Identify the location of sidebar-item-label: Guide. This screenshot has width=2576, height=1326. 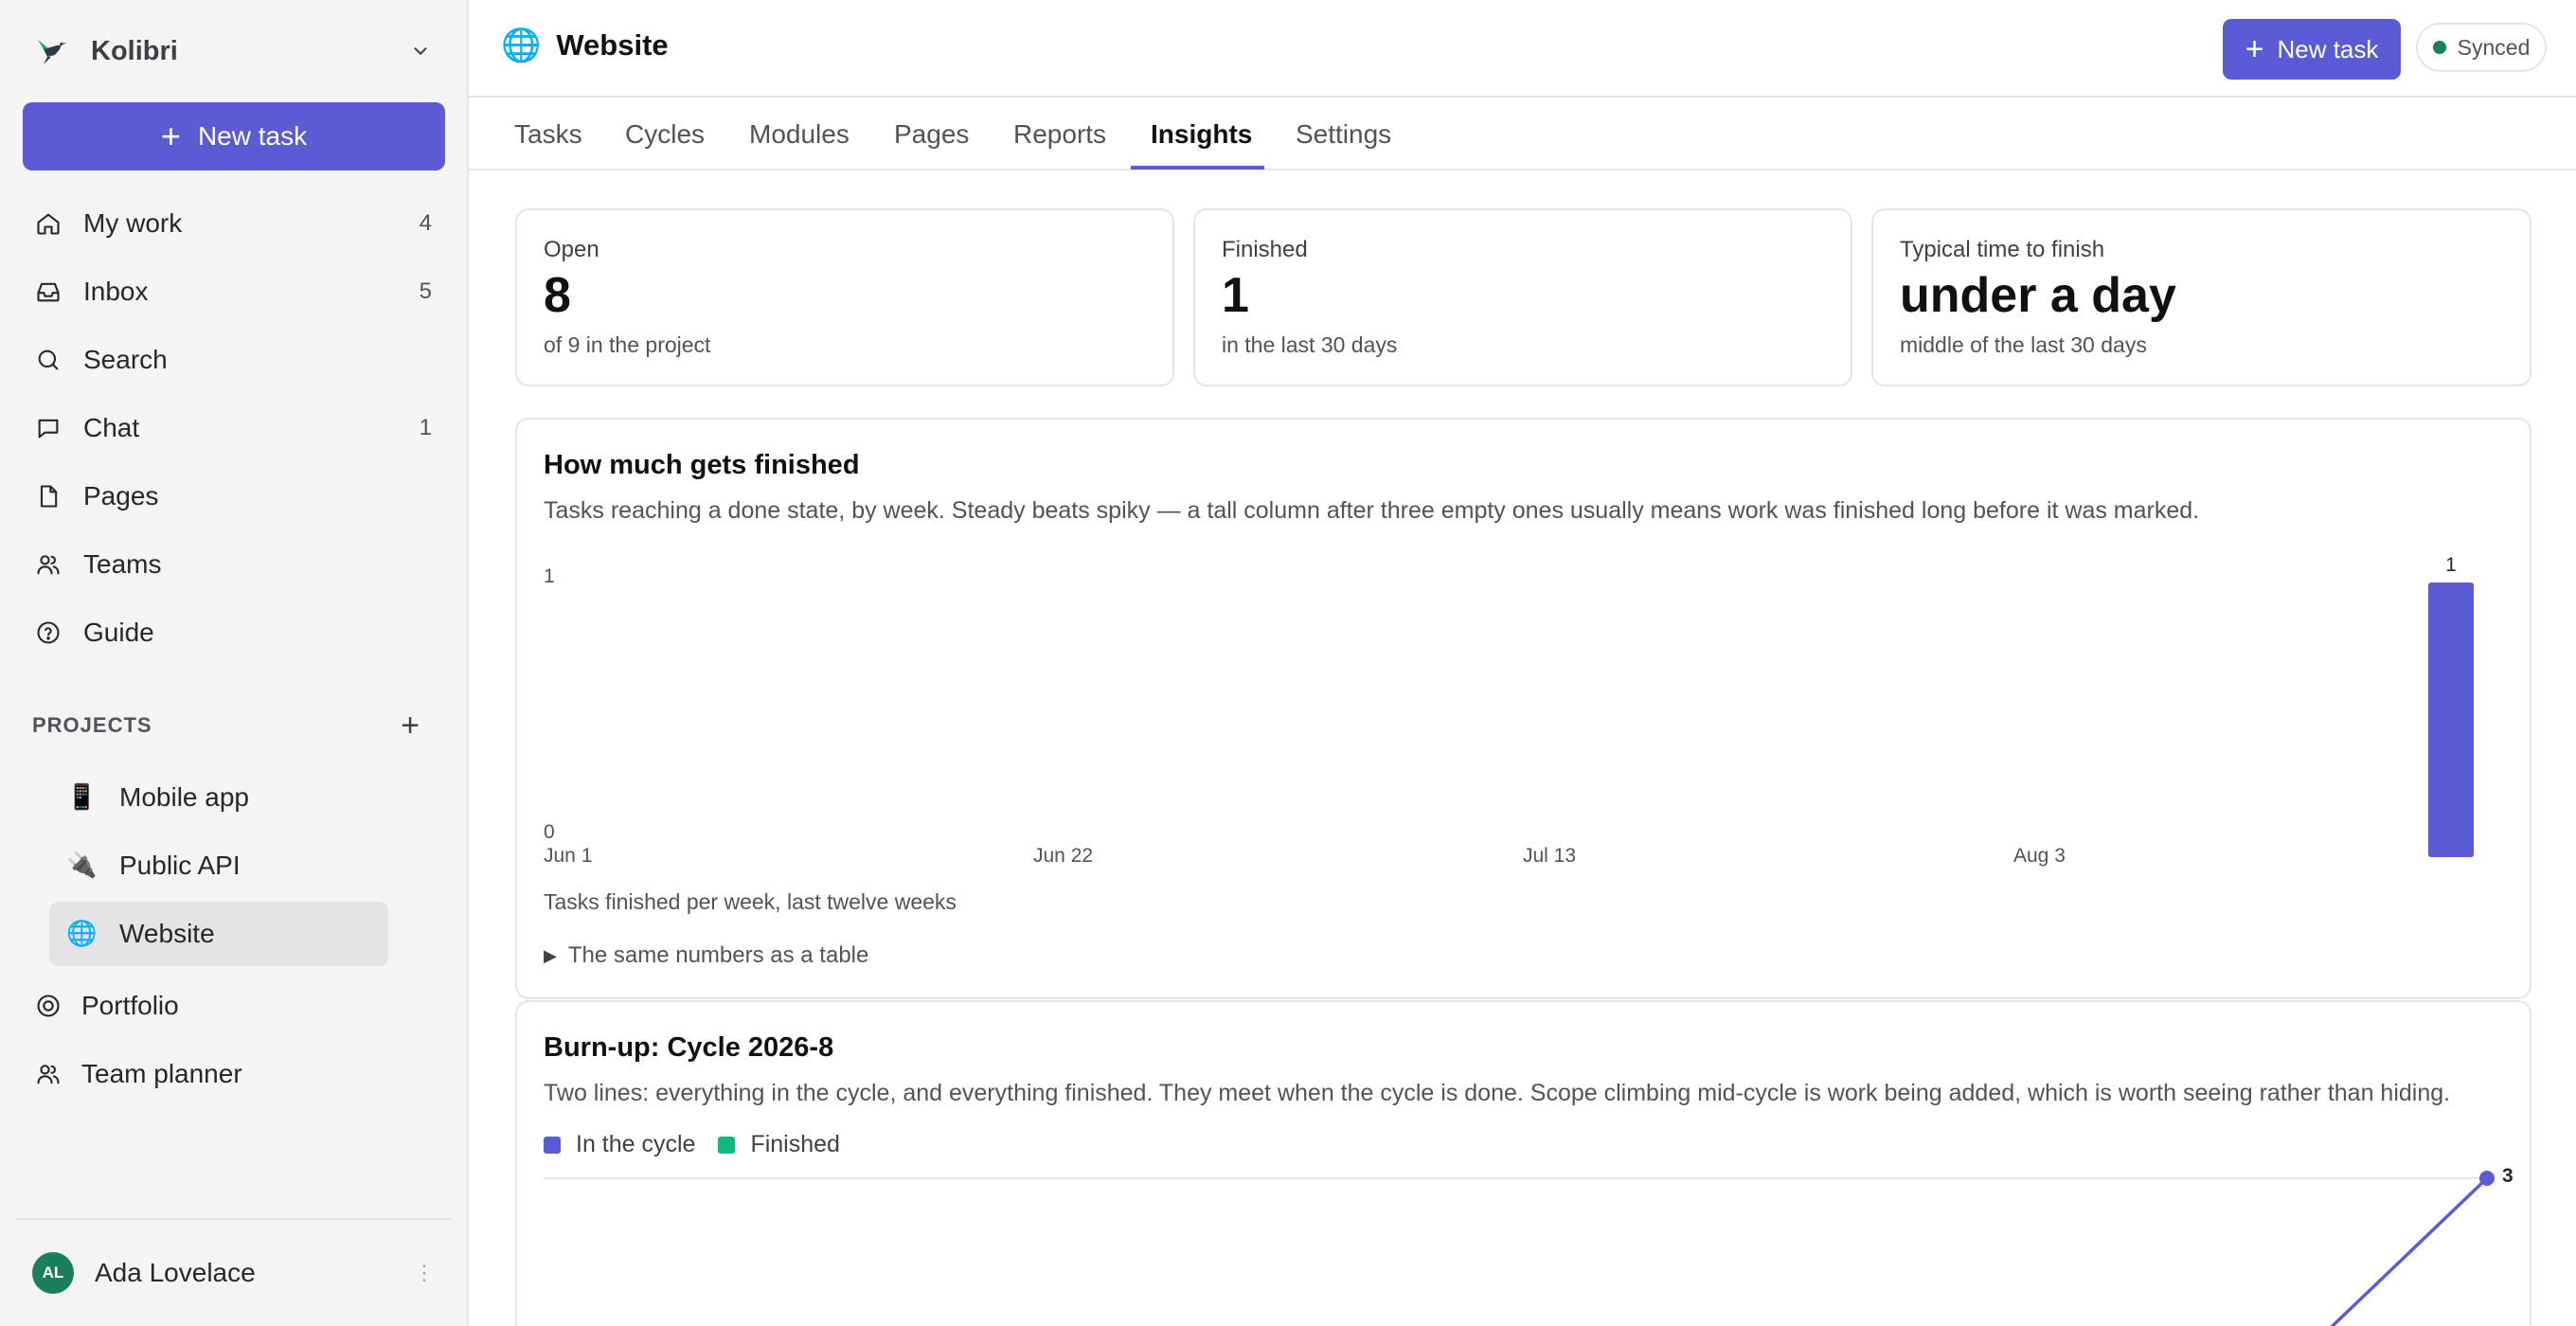
(118, 632).